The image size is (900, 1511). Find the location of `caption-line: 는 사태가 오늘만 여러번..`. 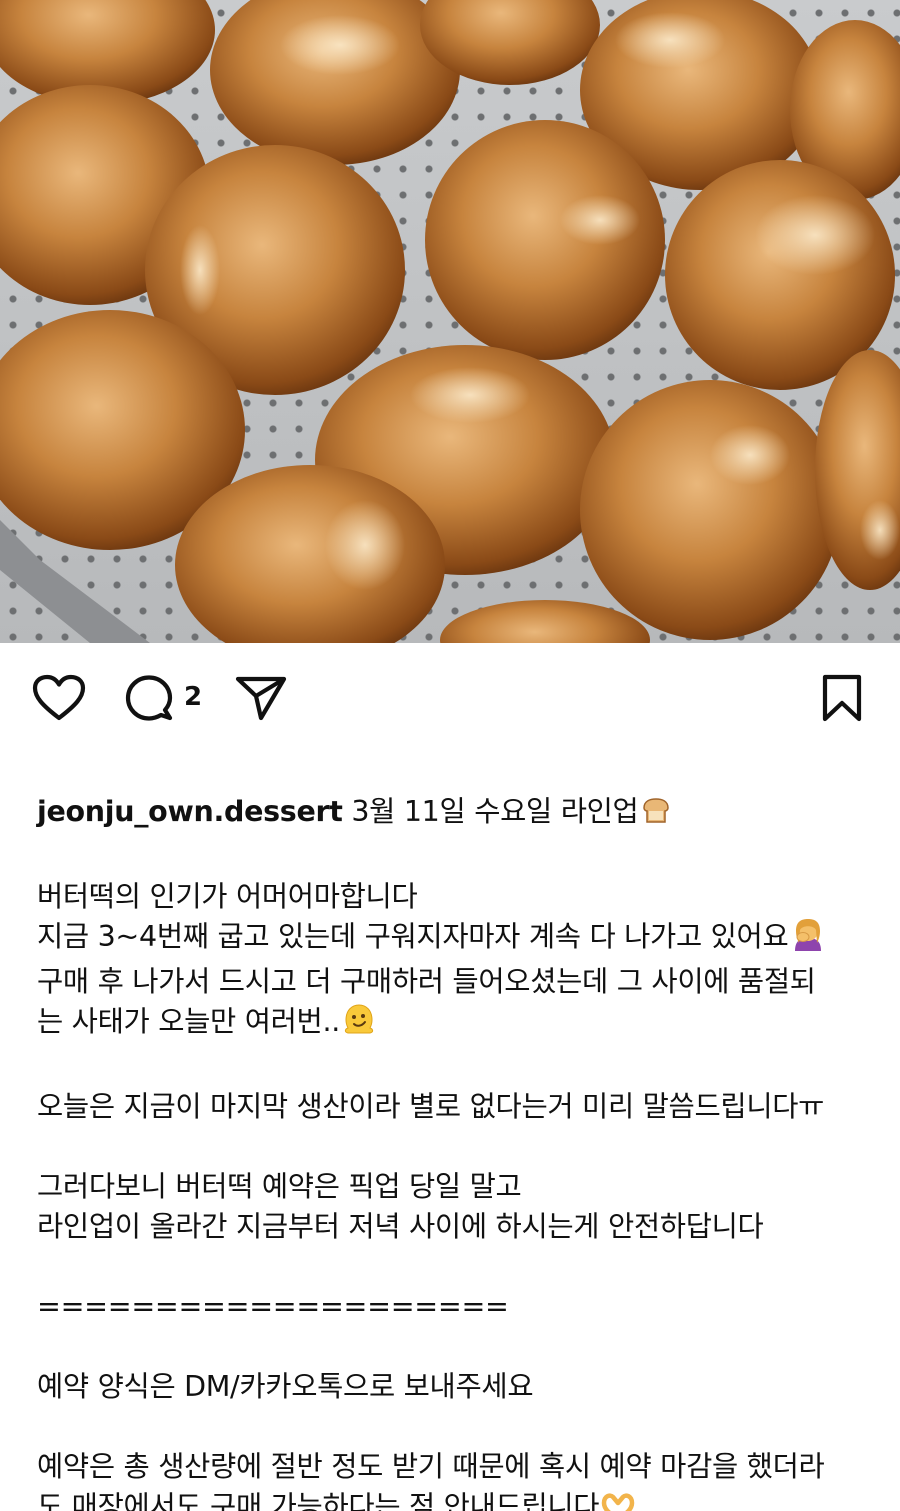

caption-line: 는 사태가 오늘만 여러번.. is located at coordinates (188, 1021).